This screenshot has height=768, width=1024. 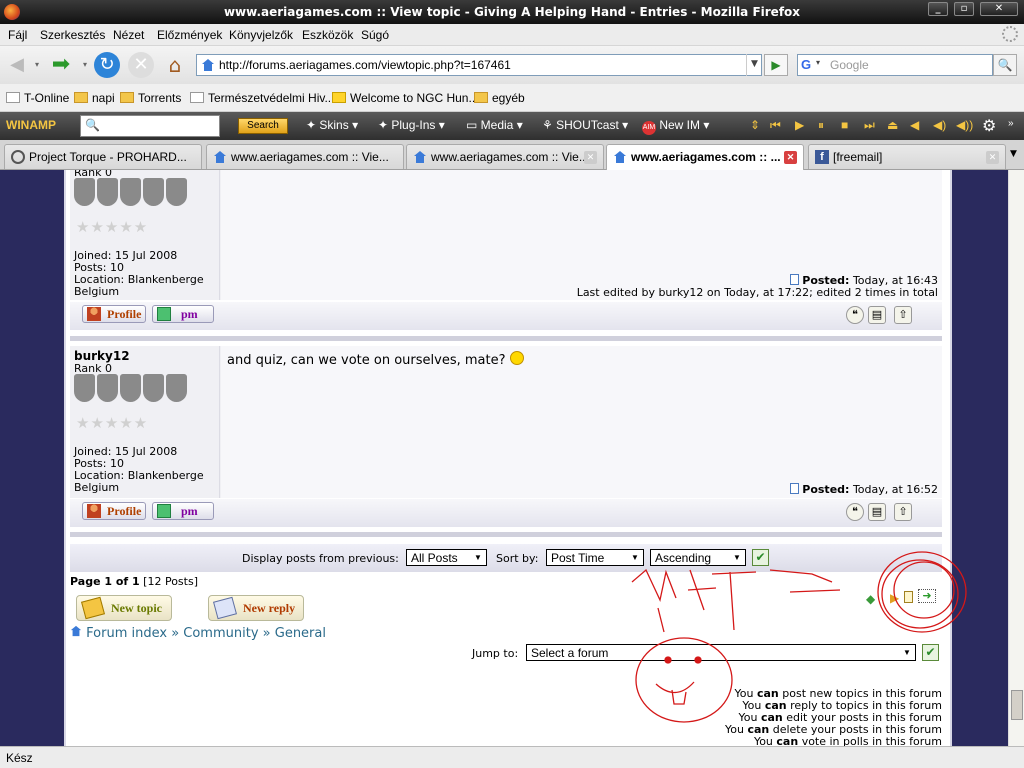 I want to click on profile-icon, so click(x=94, y=511).